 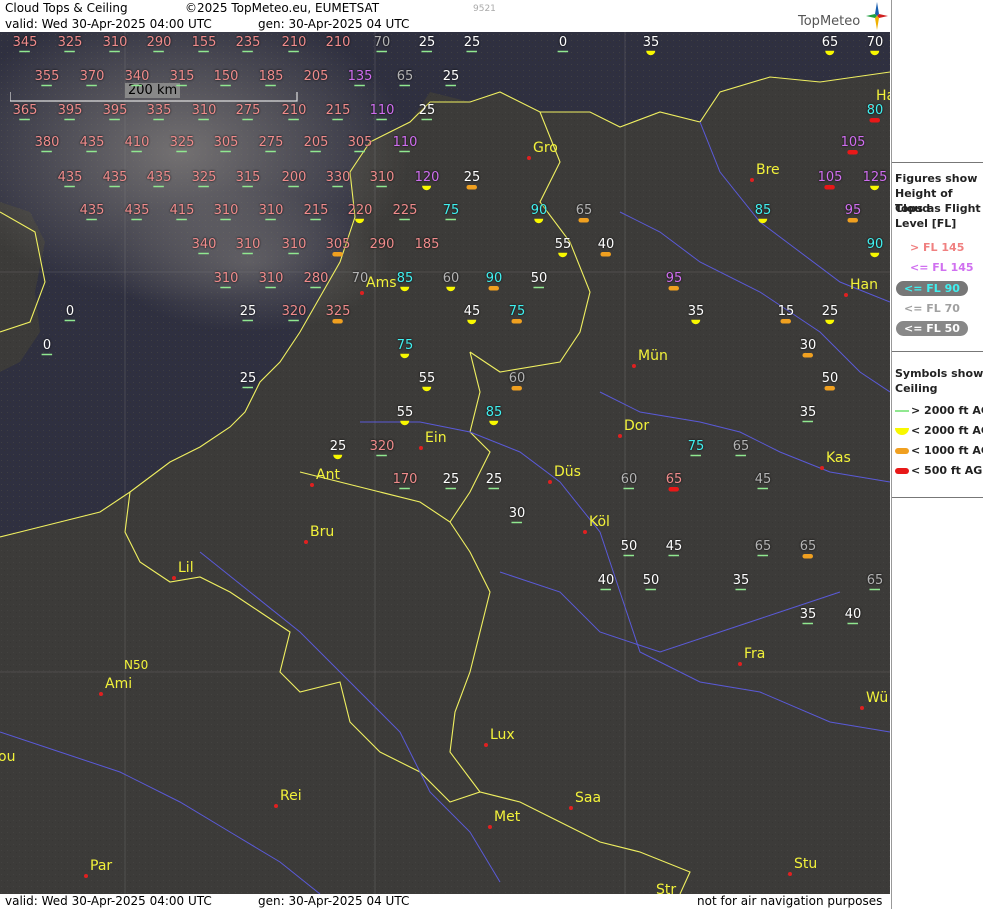 What do you see at coordinates (115, 112) in the screenshot?
I see `cloud-top-marker: 395` at bounding box center [115, 112].